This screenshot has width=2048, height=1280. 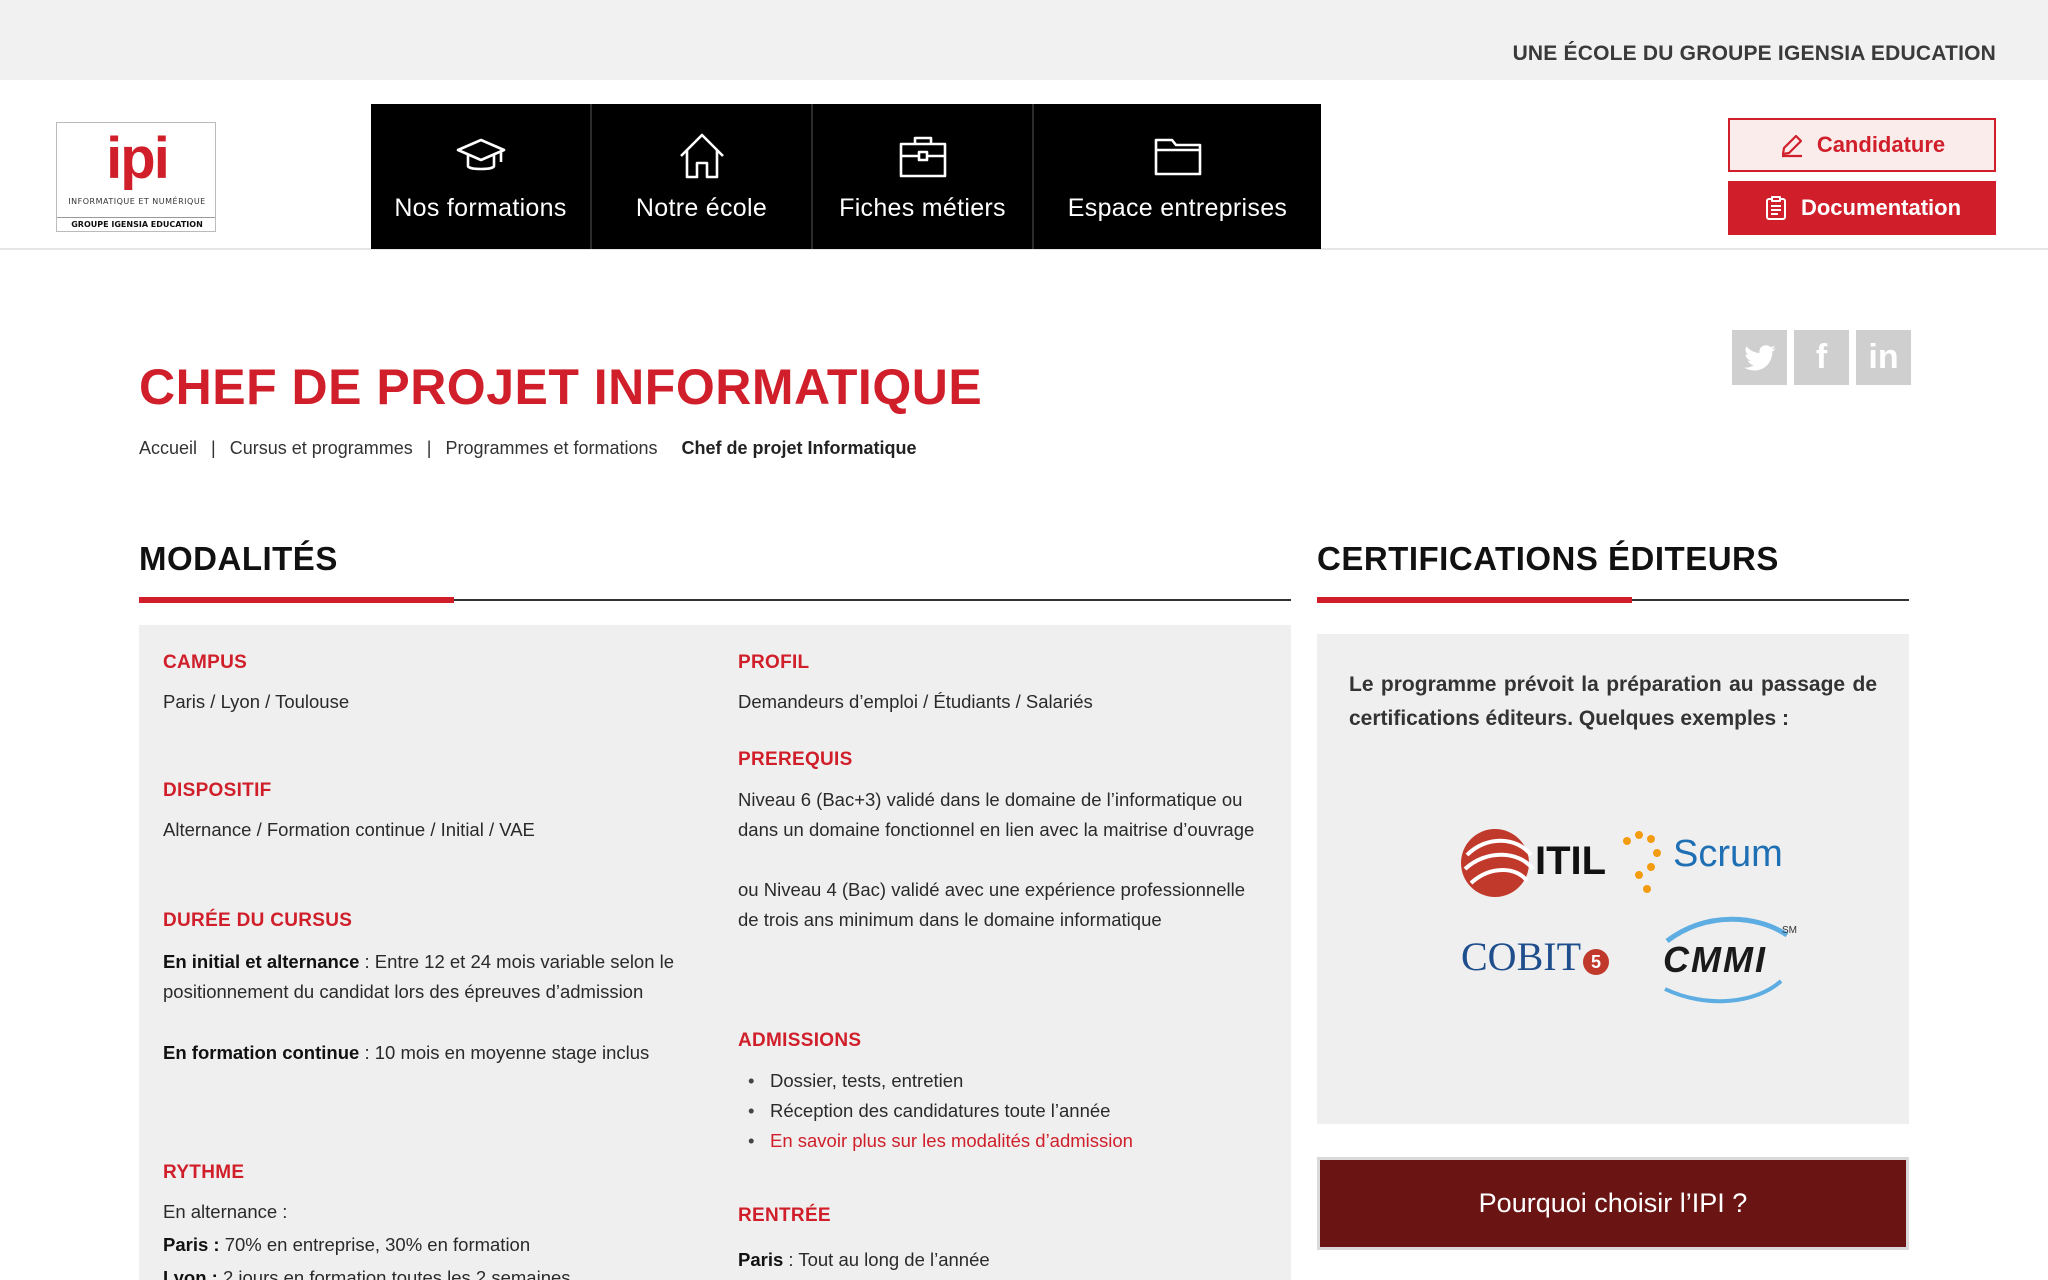 What do you see at coordinates (258, 920) in the screenshot?
I see `duree-label: DURÉE DU CURSUS` at bounding box center [258, 920].